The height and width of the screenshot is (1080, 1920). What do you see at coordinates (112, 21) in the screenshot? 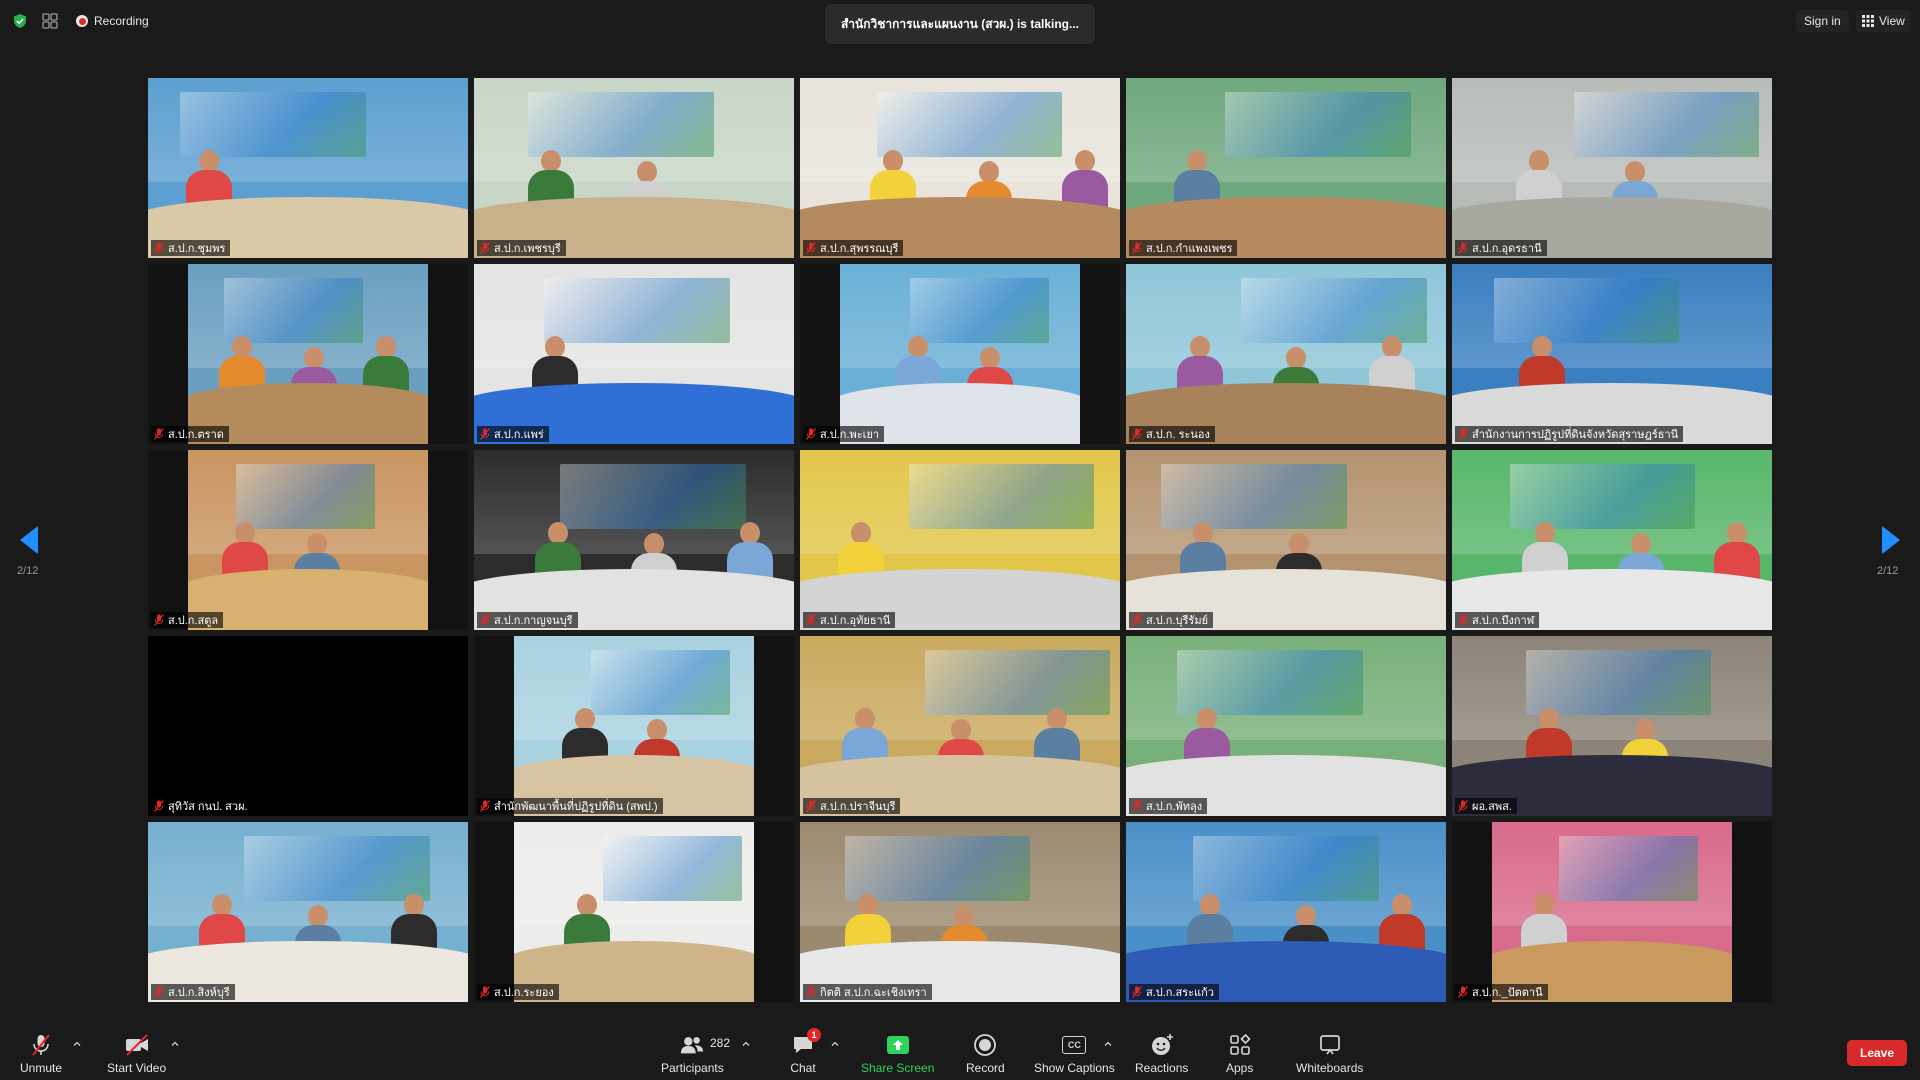
I see `recording-indicator: Recording` at bounding box center [112, 21].